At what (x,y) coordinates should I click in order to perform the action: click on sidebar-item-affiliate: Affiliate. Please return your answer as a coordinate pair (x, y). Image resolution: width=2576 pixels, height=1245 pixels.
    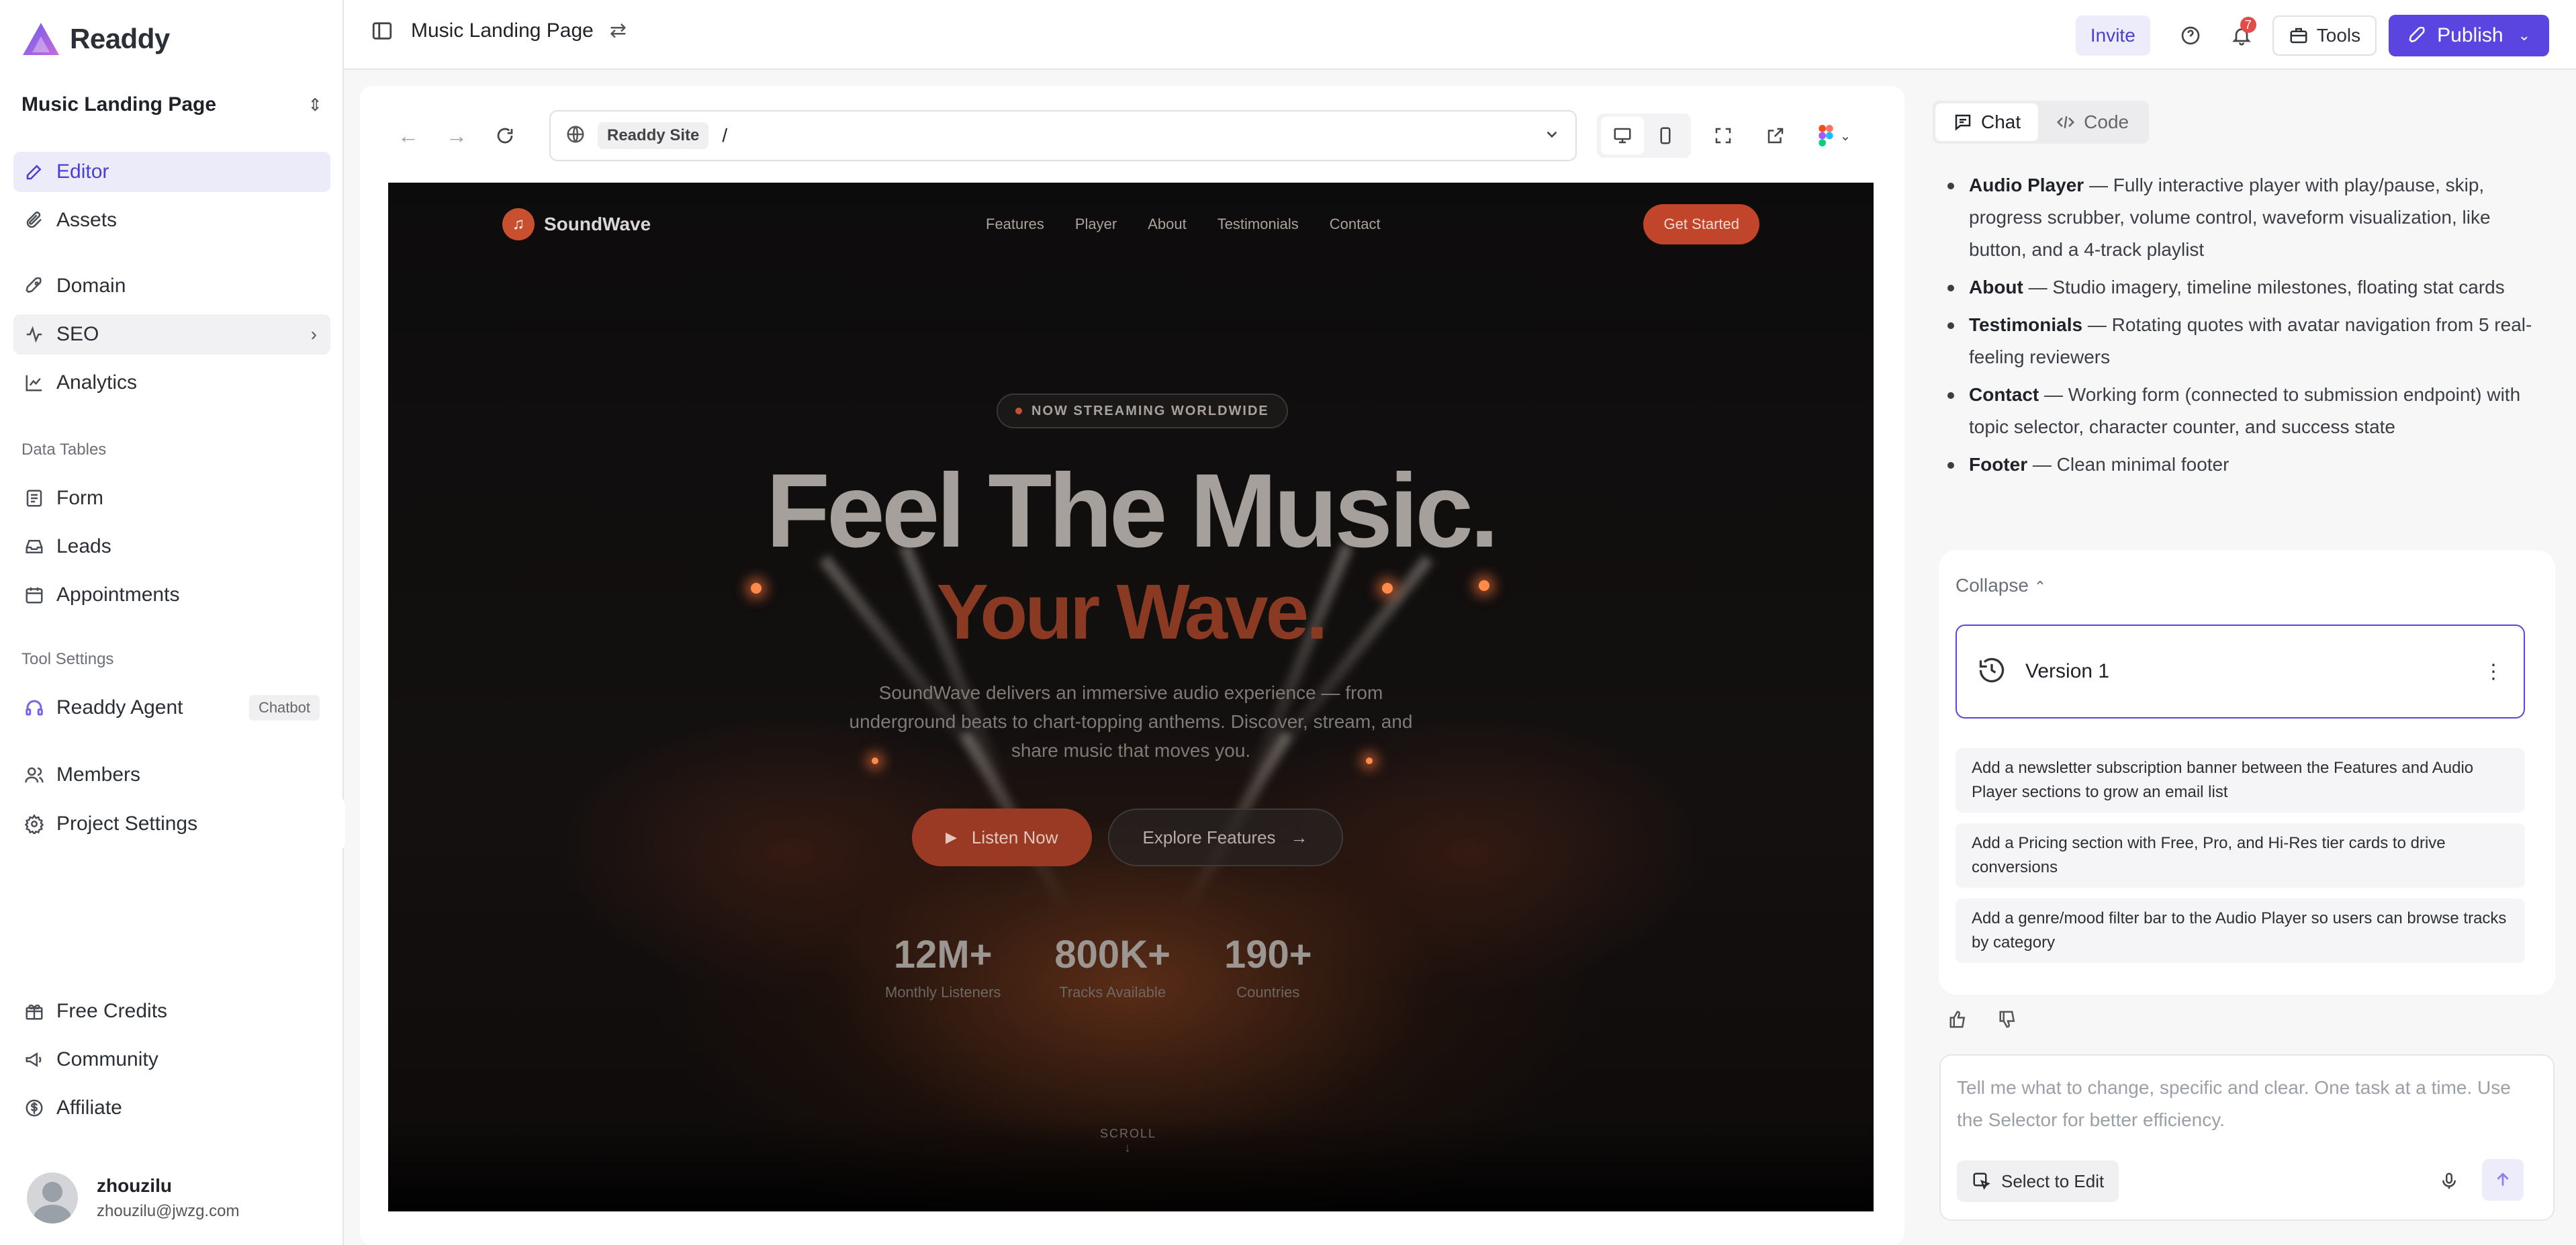
    Looking at the image, I should click on (171, 1108).